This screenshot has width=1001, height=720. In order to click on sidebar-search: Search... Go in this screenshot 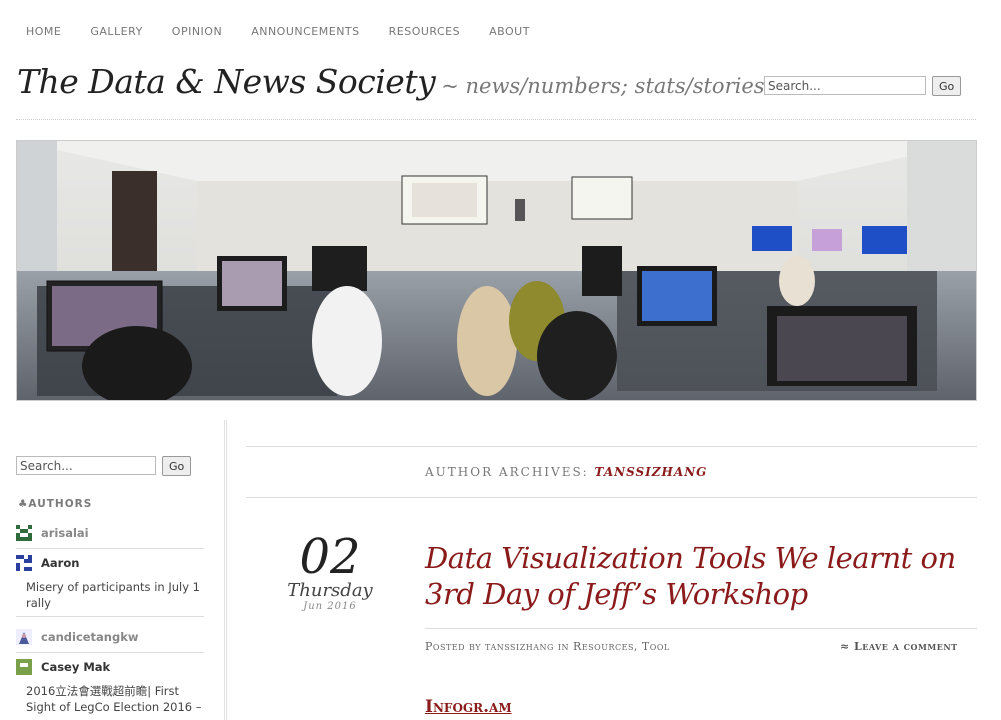, I will do `click(104, 466)`.